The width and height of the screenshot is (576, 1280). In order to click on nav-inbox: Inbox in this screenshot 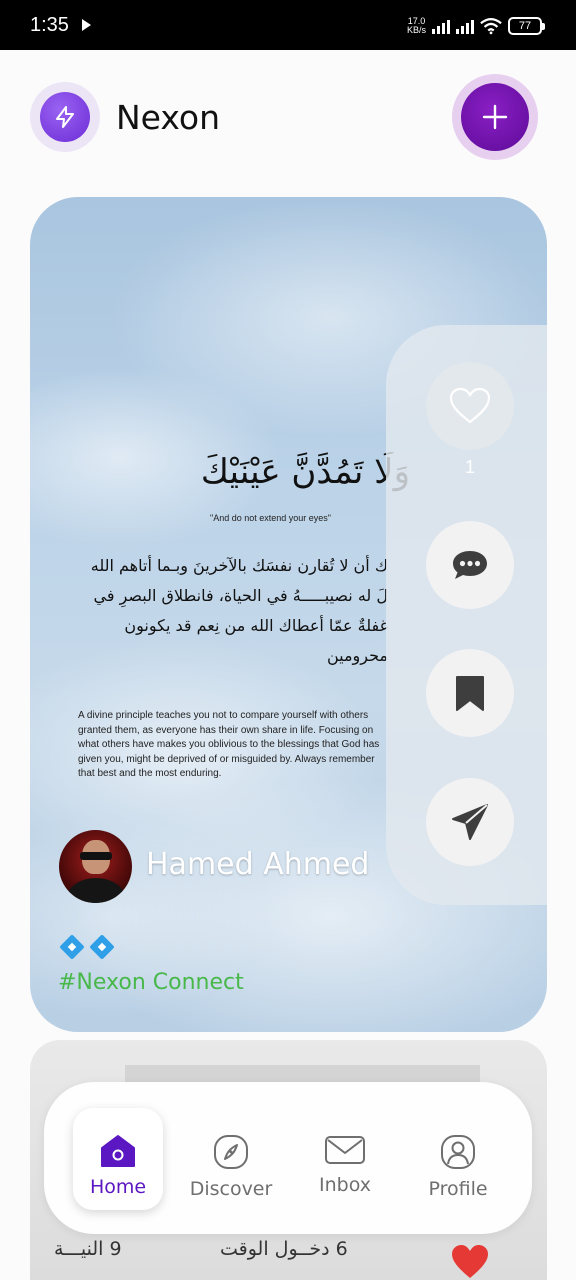, I will do `click(345, 1159)`.